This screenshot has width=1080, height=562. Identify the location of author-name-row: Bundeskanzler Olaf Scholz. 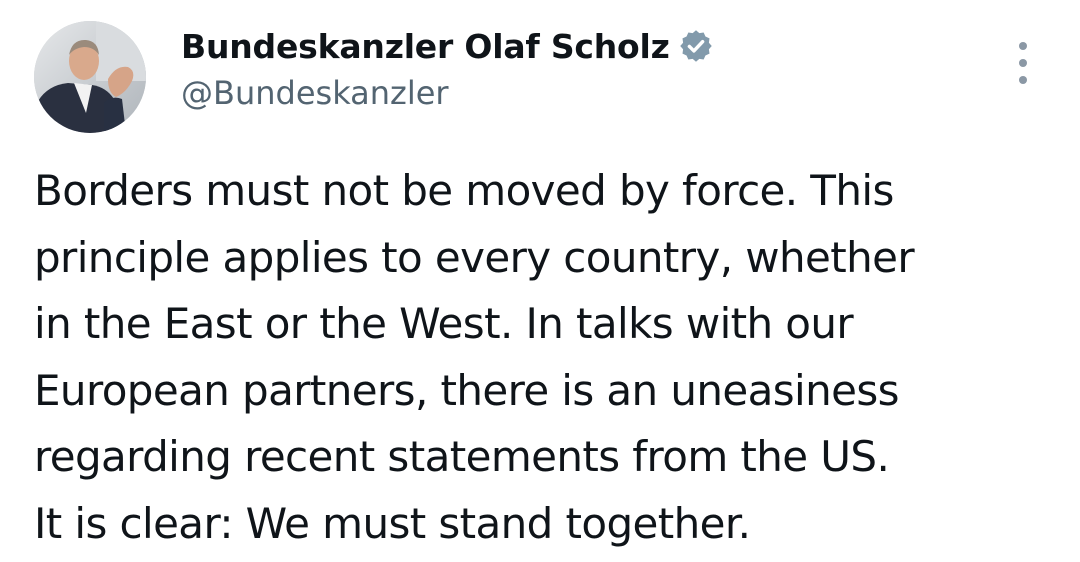
(447, 46).